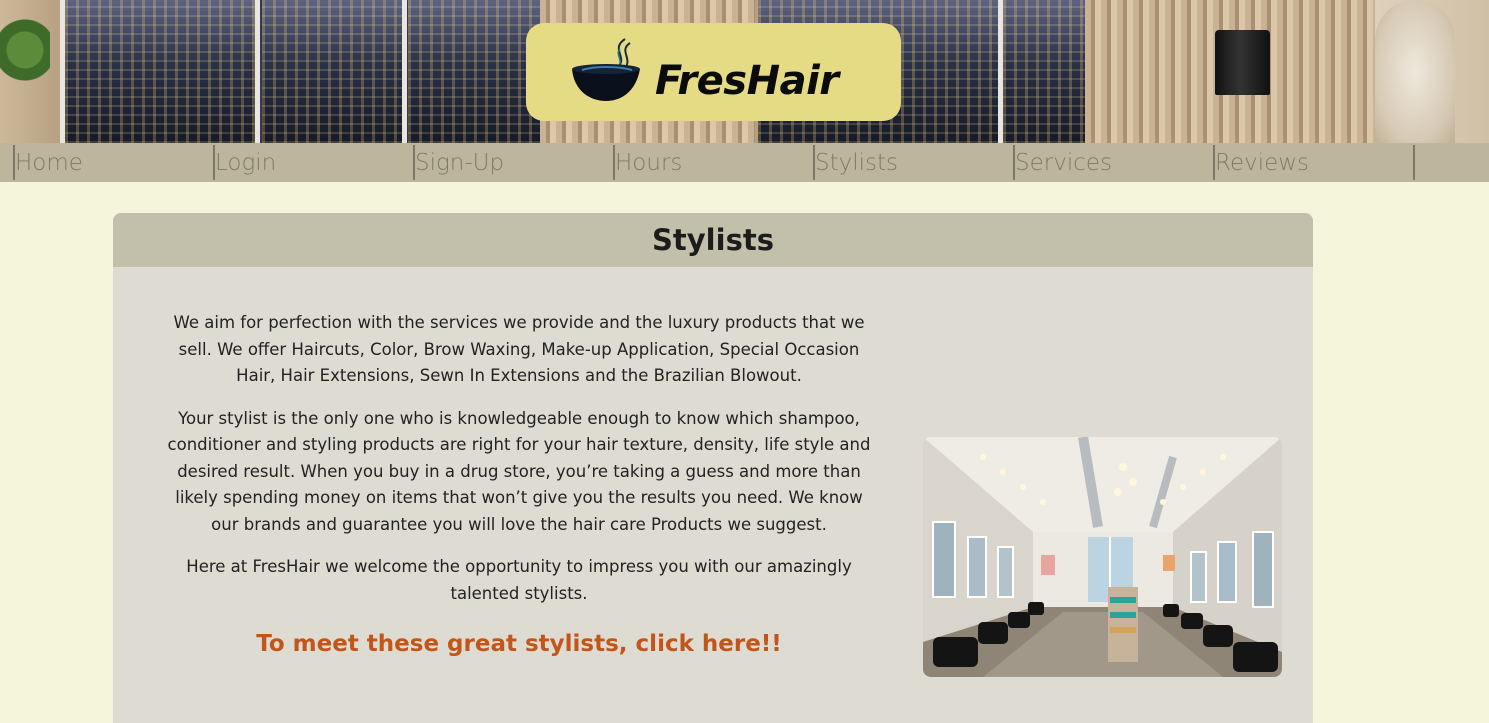 The height and width of the screenshot is (723, 1489). What do you see at coordinates (912, 162) in the screenshot?
I see `nav-stylists: Stylists` at bounding box center [912, 162].